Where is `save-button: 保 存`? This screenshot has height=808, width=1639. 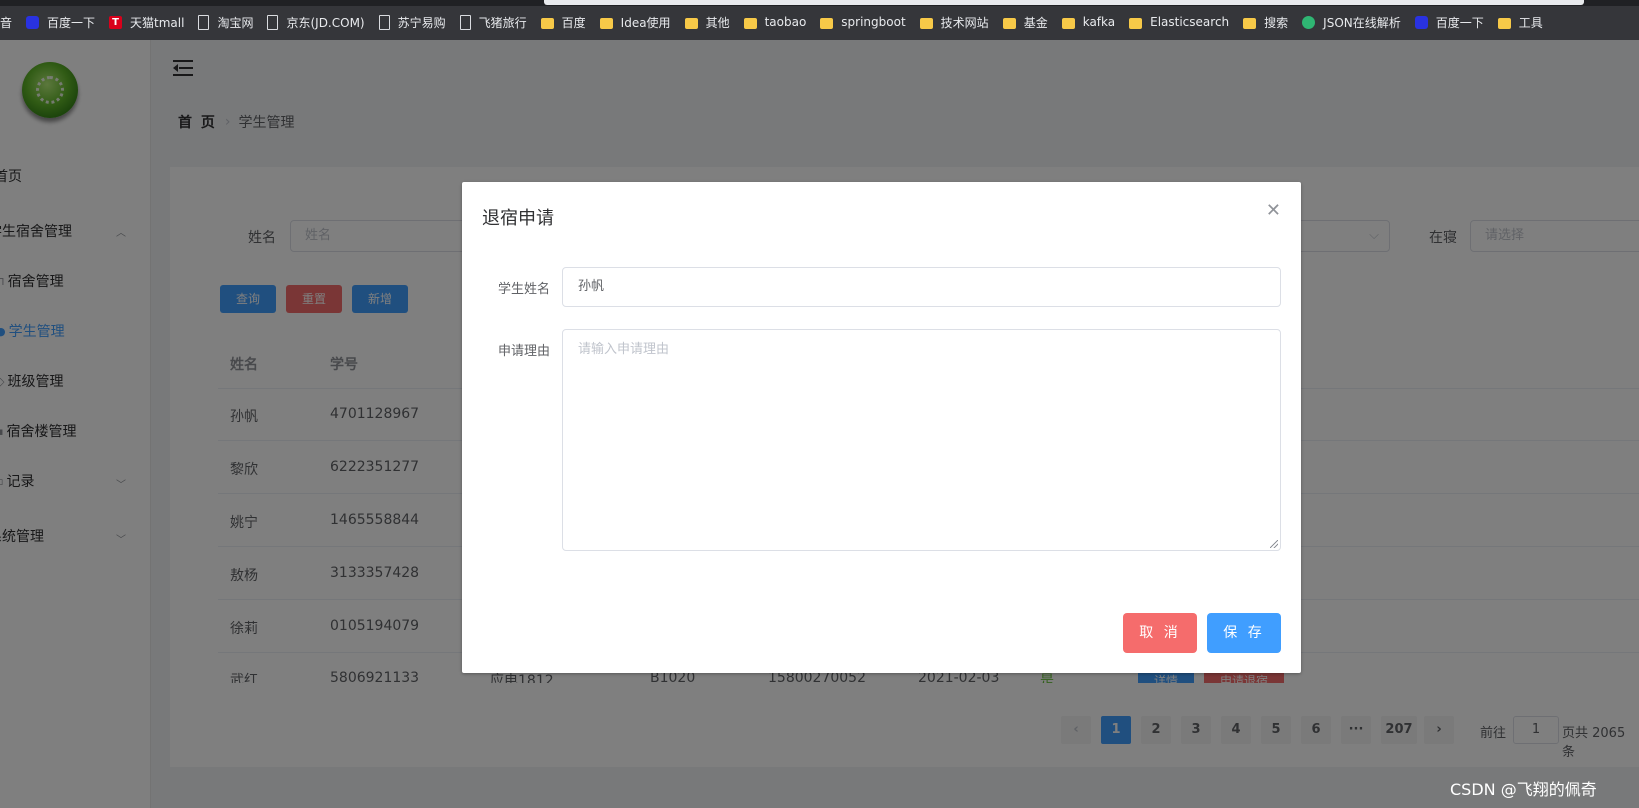
save-button: 保 存 is located at coordinates (1244, 633).